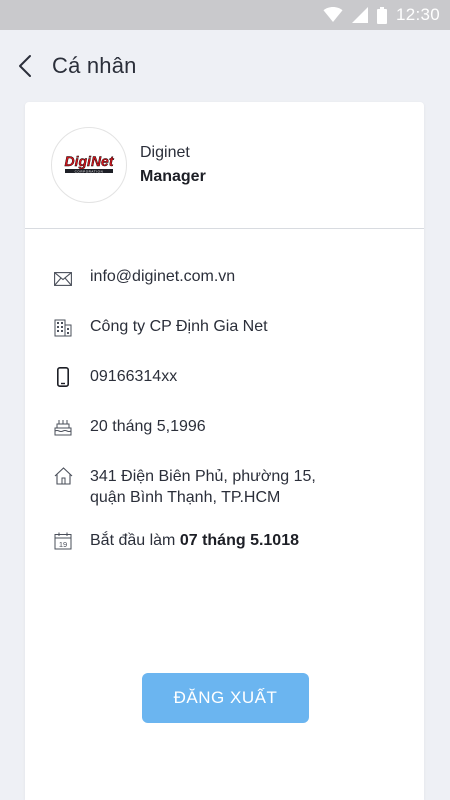 This screenshot has width=450, height=800. I want to click on address-line2: quận Bình Thạnh, TP.HCM, so click(185, 497).